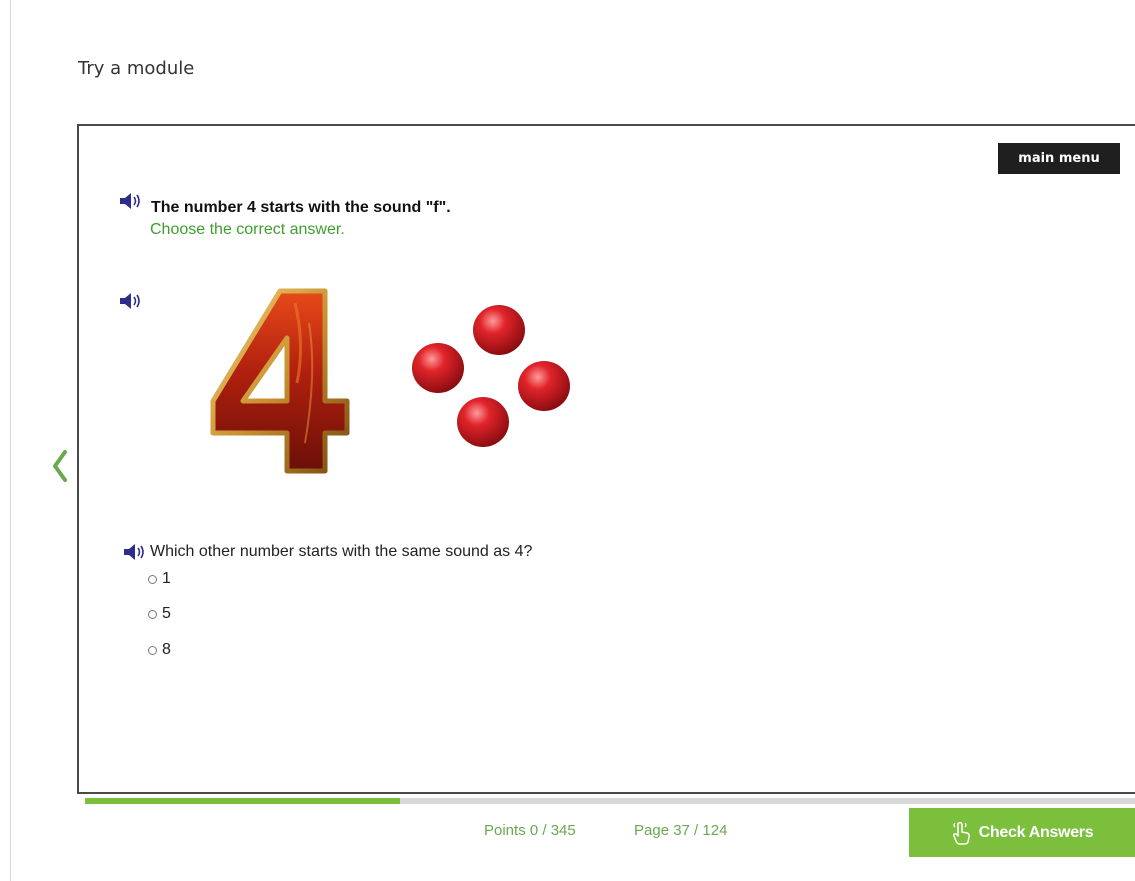 The height and width of the screenshot is (881, 1135). Describe the element at coordinates (301, 207) in the screenshot. I see `instruction-title: The number 4 starts with the sound "f".` at that location.